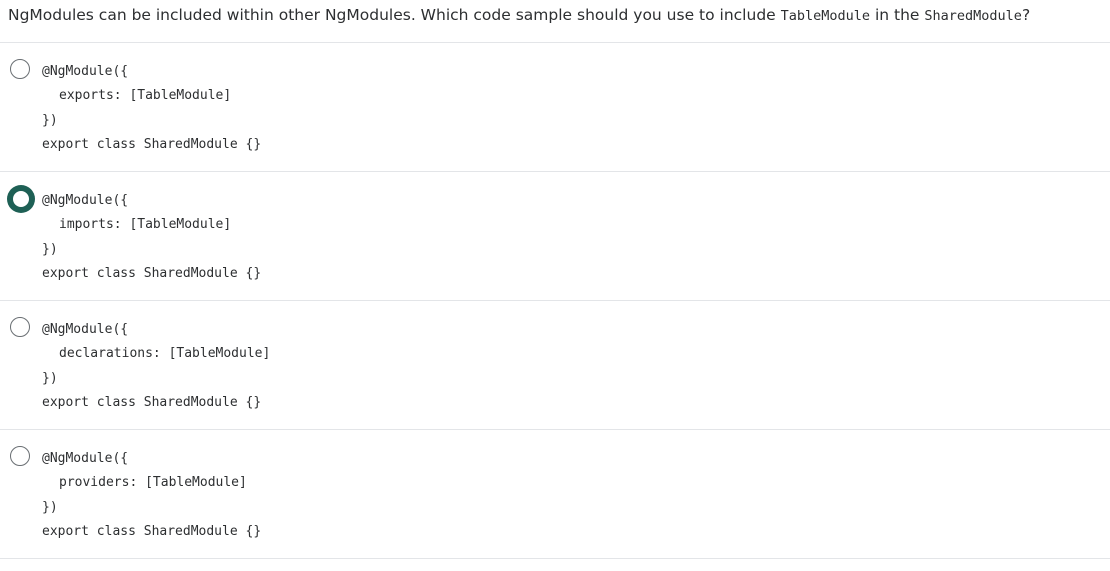  I want to click on question-code-table-module: TableModule, so click(825, 16).